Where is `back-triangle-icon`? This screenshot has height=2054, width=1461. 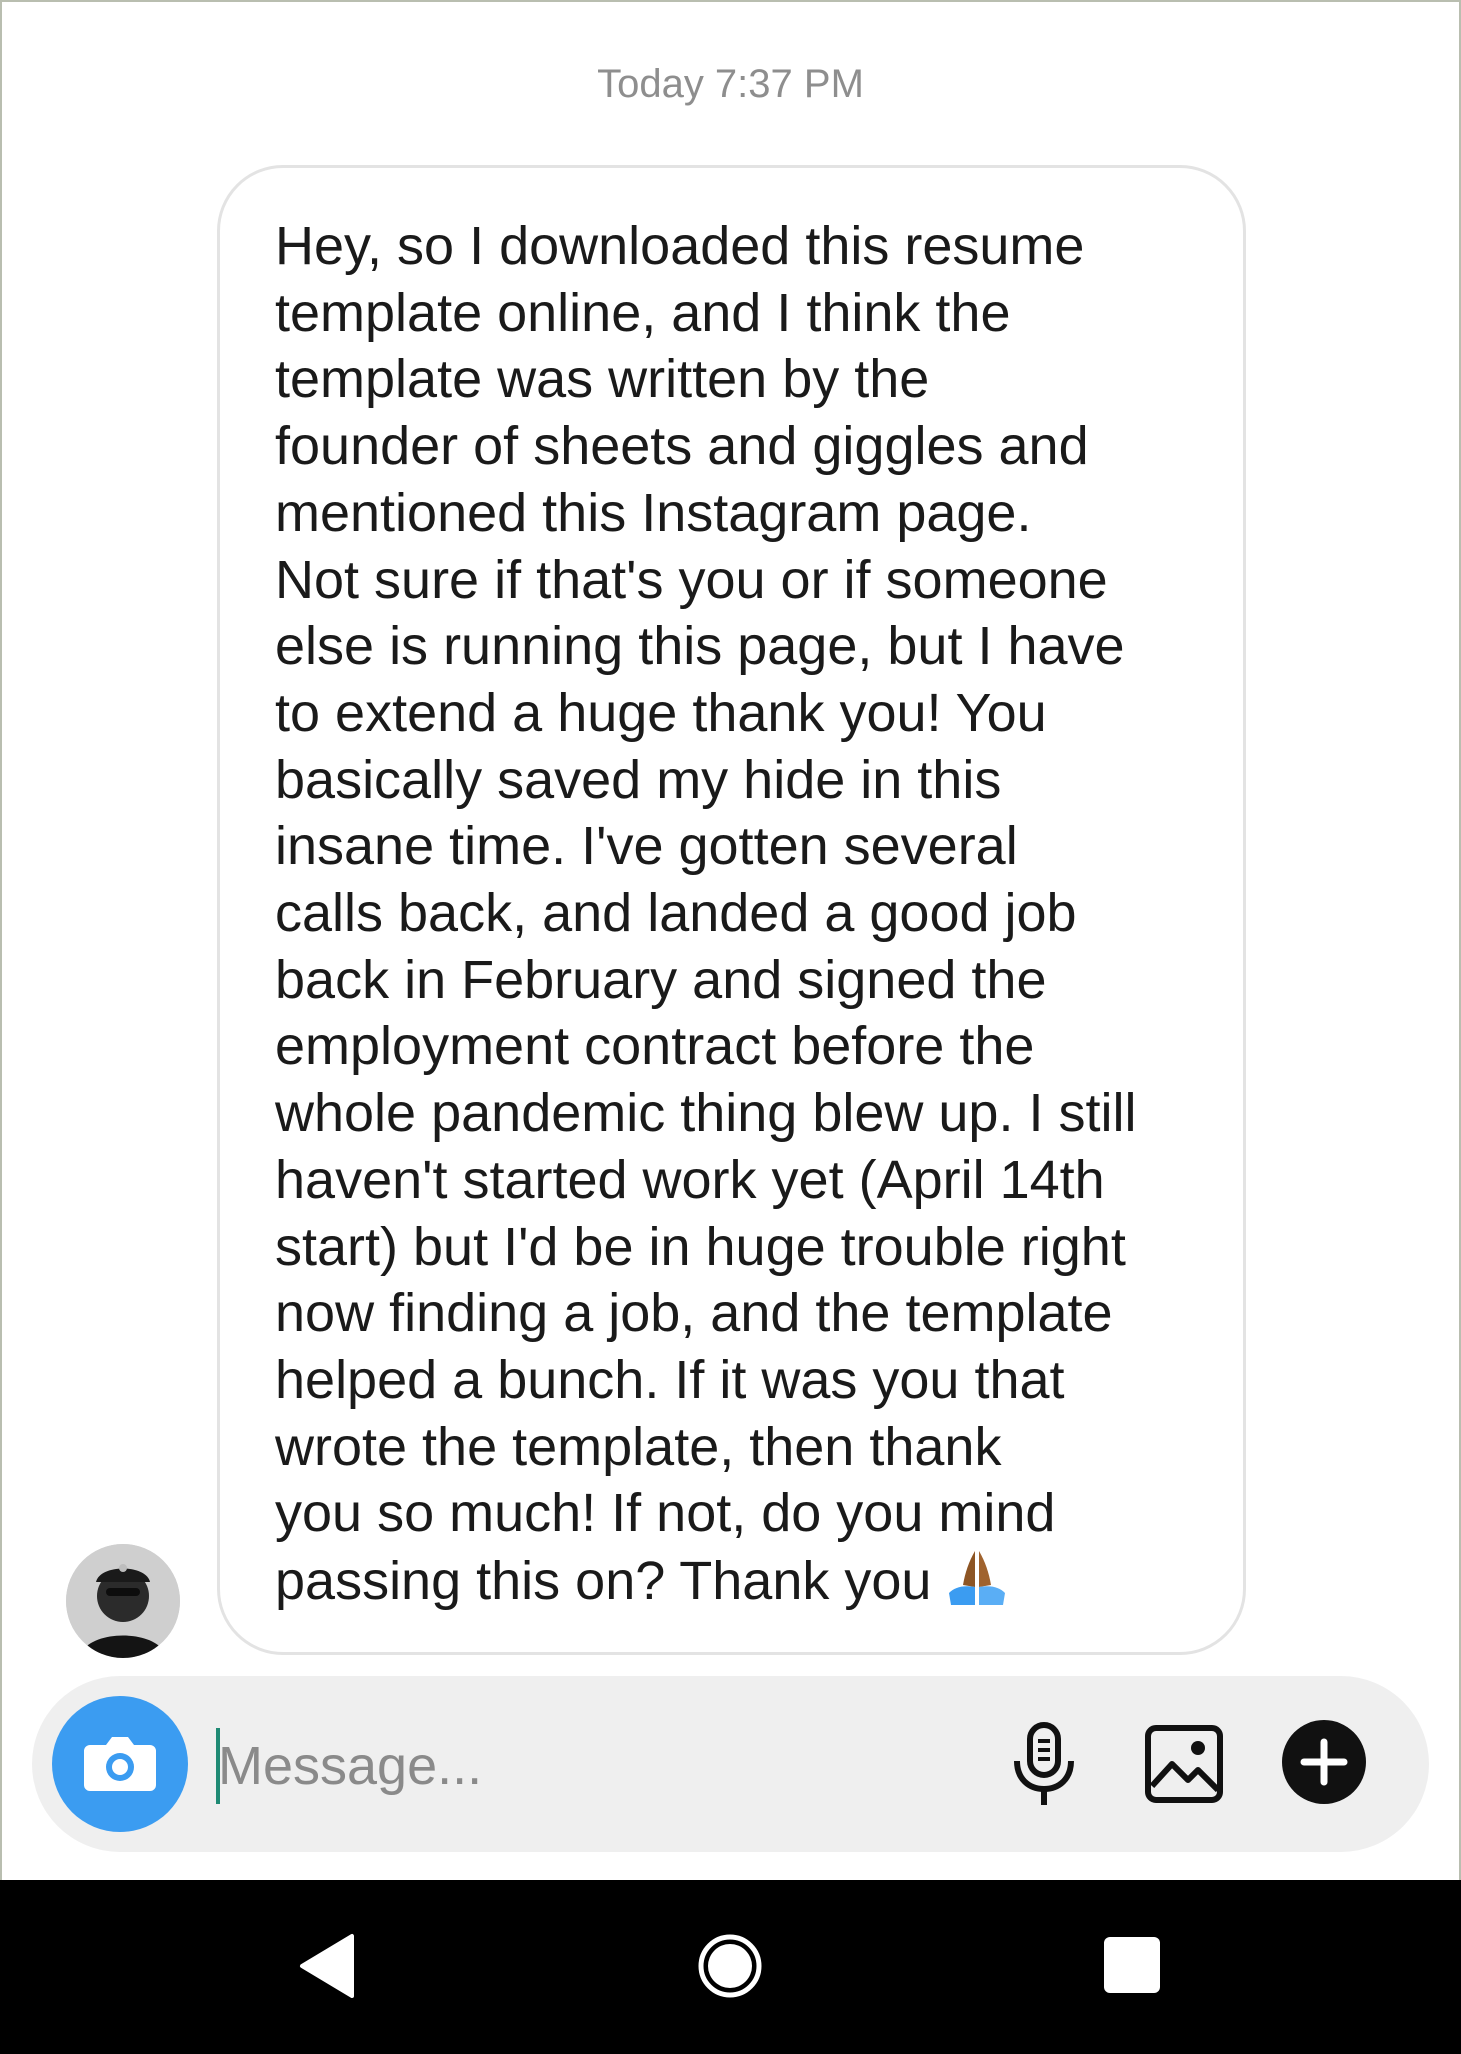
back-triangle-icon is located at coordinates (326, 1969).